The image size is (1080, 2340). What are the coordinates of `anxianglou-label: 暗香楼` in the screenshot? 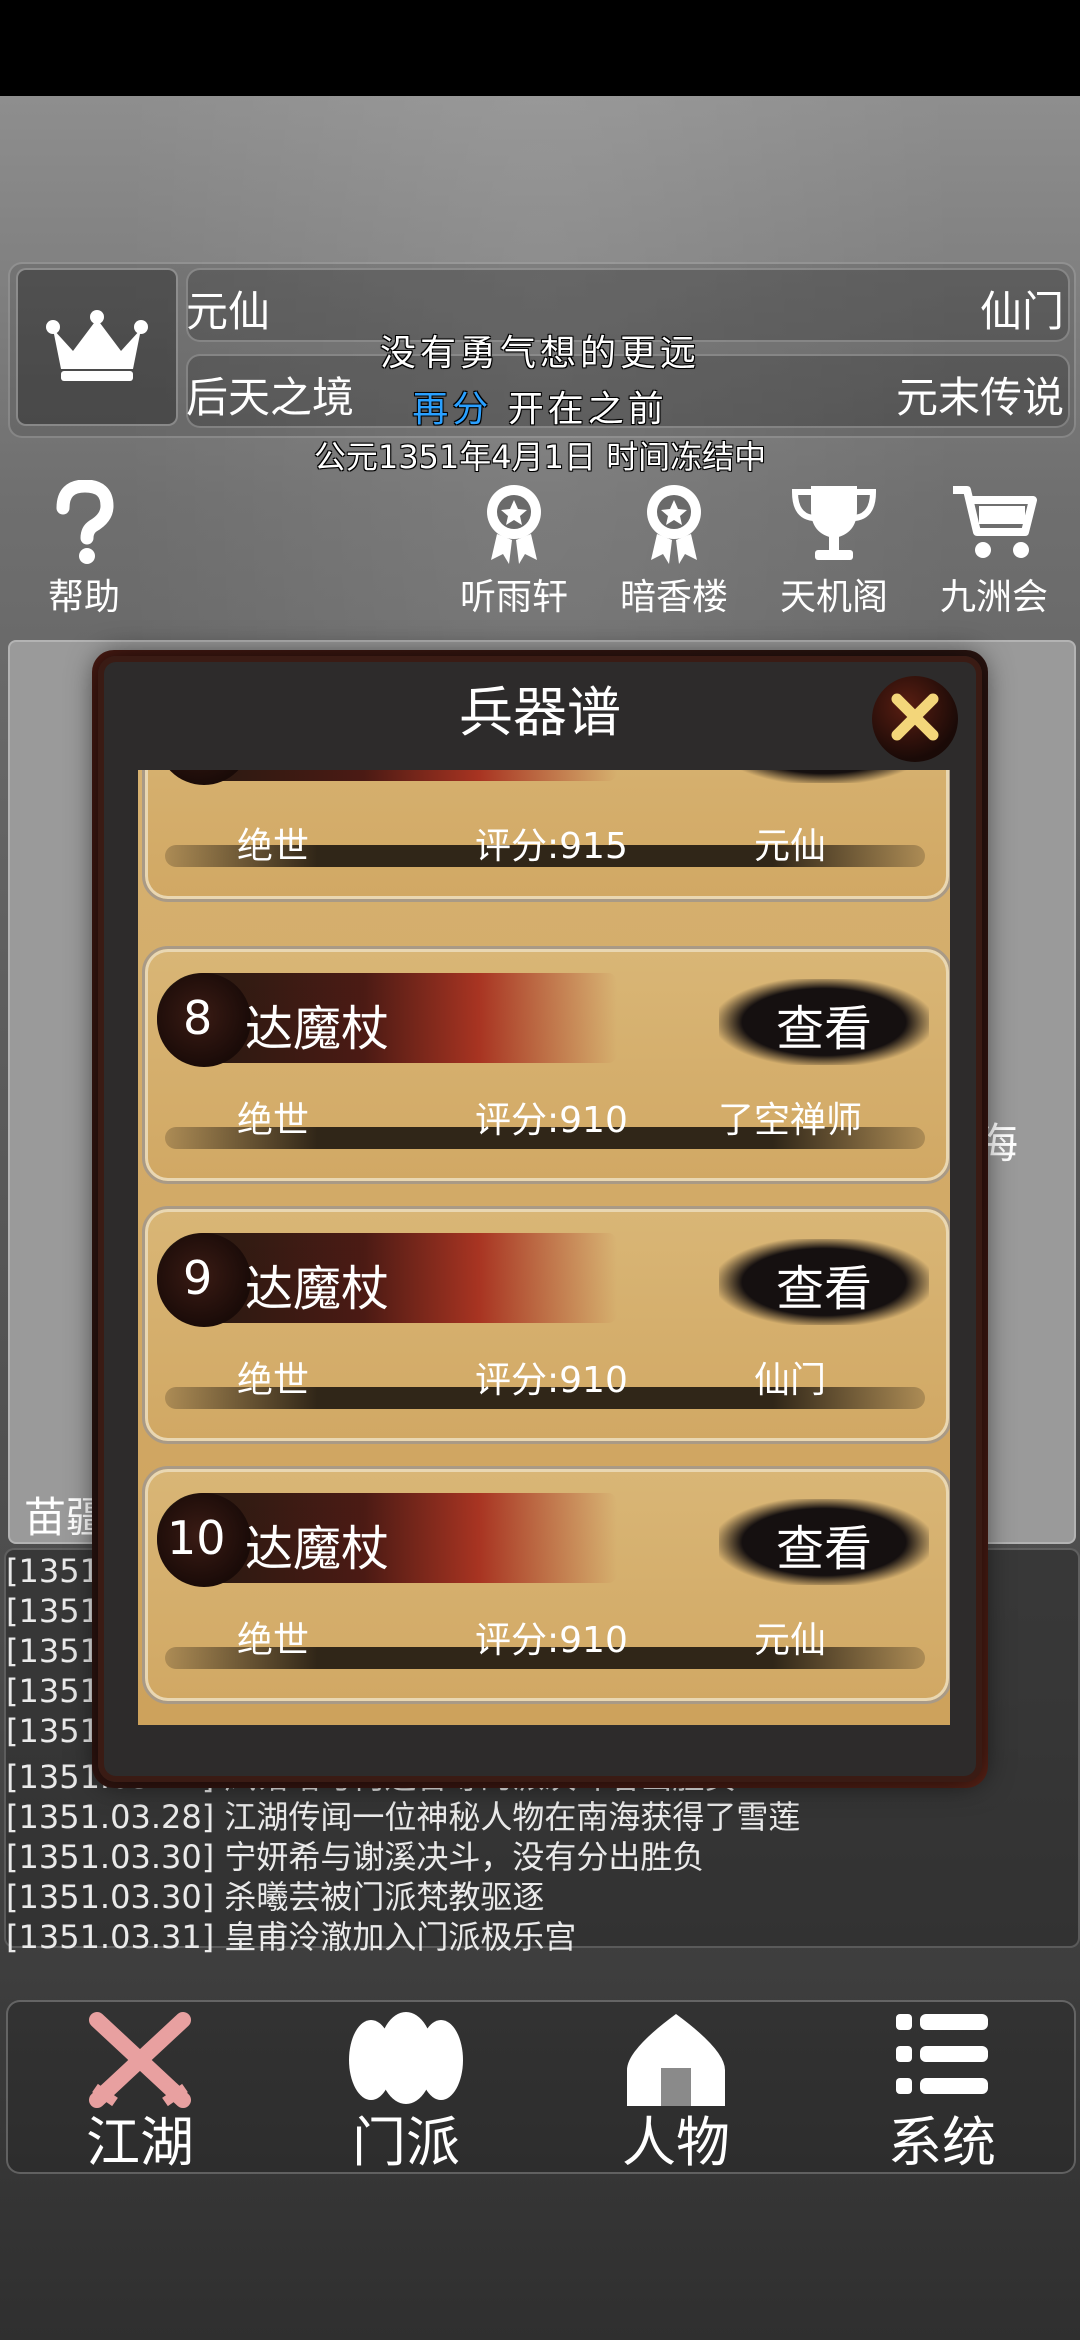 It's located at (673, 597).